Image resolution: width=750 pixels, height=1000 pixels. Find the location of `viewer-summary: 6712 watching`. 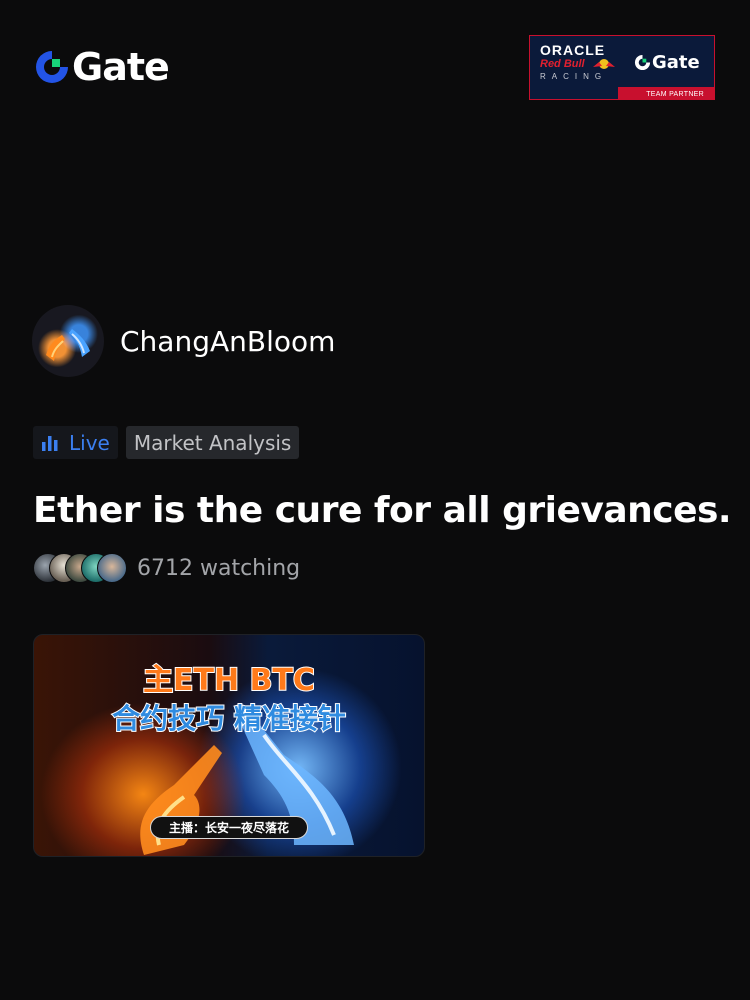

viewer-summary: 6712 watching is located at coordinates (166, 568).